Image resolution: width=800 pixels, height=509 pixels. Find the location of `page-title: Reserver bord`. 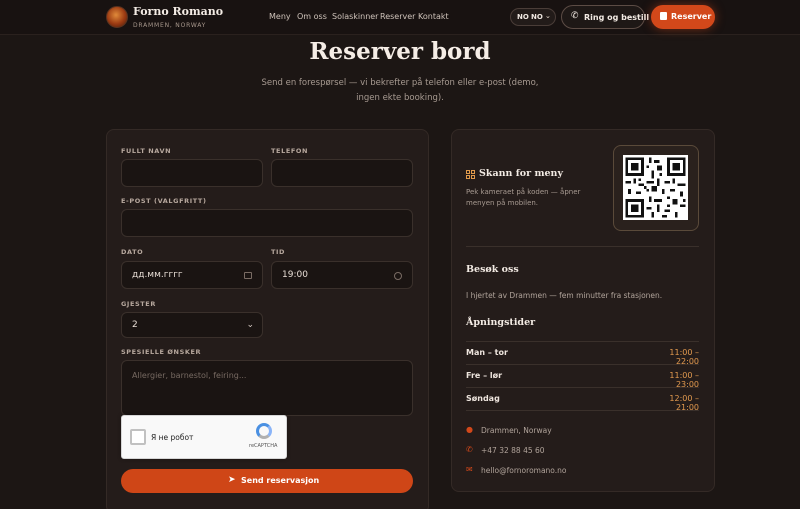

page-title: Reserver bord is located at coordinates (400, 51).